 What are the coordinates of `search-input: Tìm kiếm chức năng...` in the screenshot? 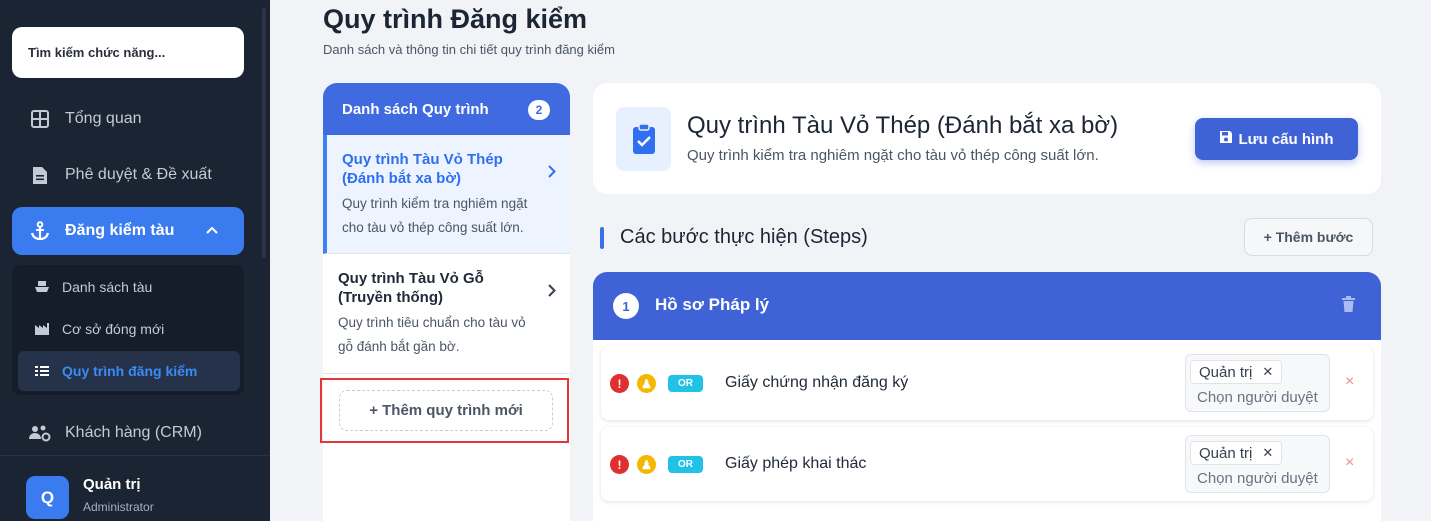 It's located at (128, 52).